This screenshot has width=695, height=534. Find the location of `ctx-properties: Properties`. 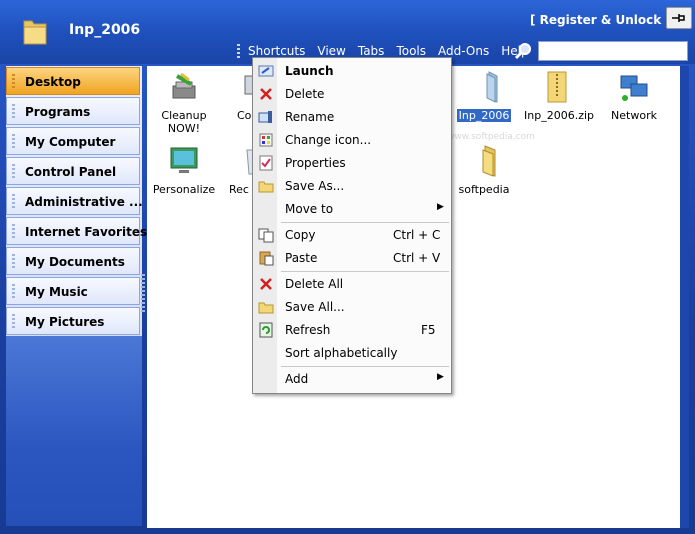

ctx-properties: Properties is located at coordinates (352, 163).